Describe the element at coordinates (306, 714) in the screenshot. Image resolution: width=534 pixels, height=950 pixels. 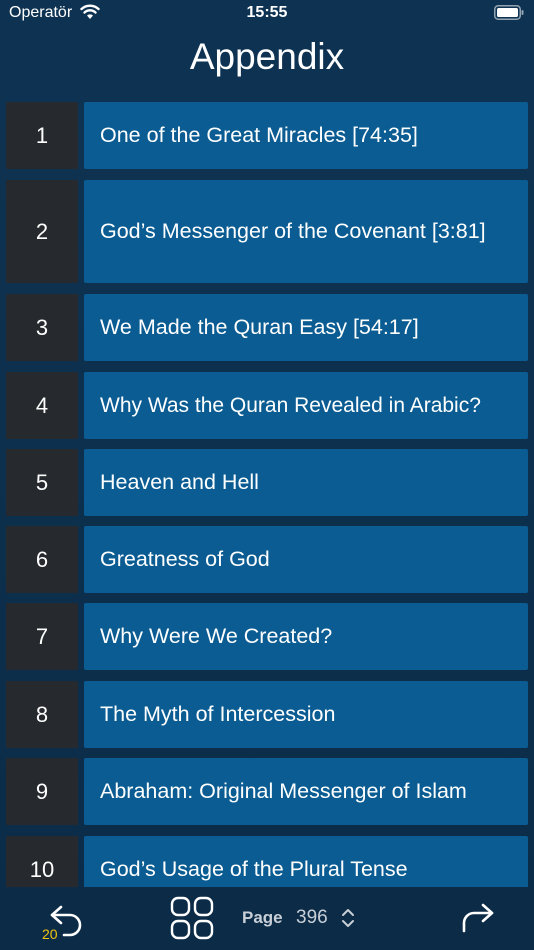
I see `item-title: The Myth of Intercession` at that location.